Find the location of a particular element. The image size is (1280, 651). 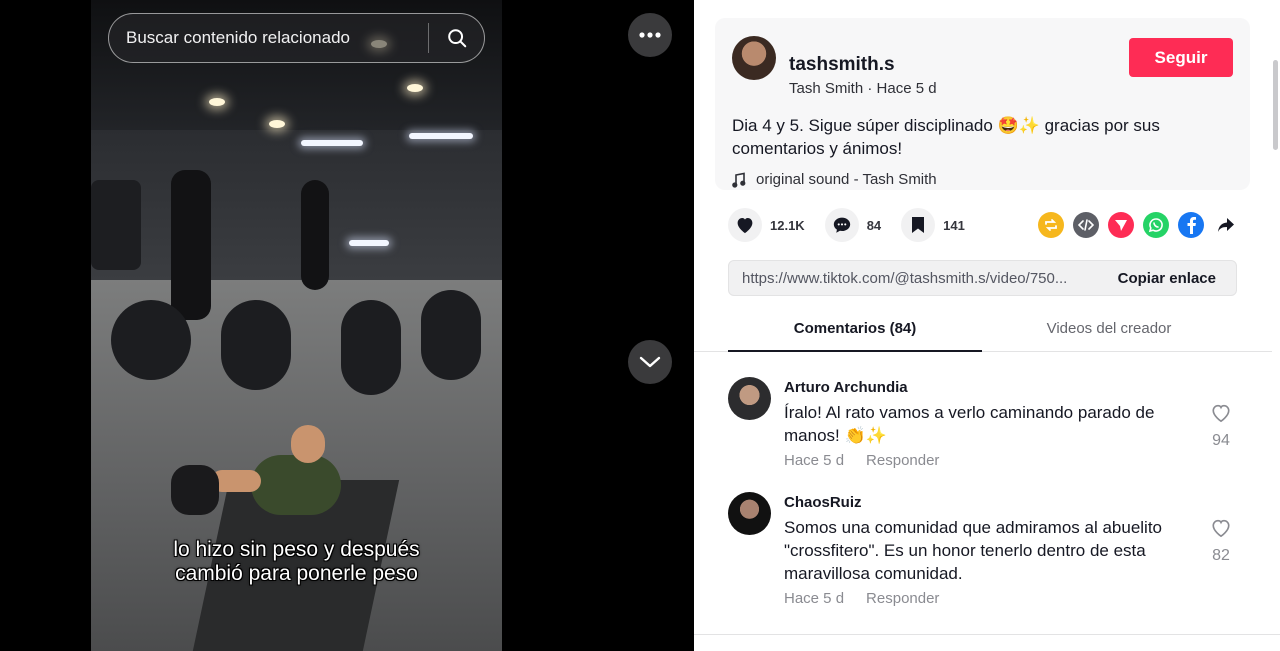

save-button is located at coordinates (918, 225).